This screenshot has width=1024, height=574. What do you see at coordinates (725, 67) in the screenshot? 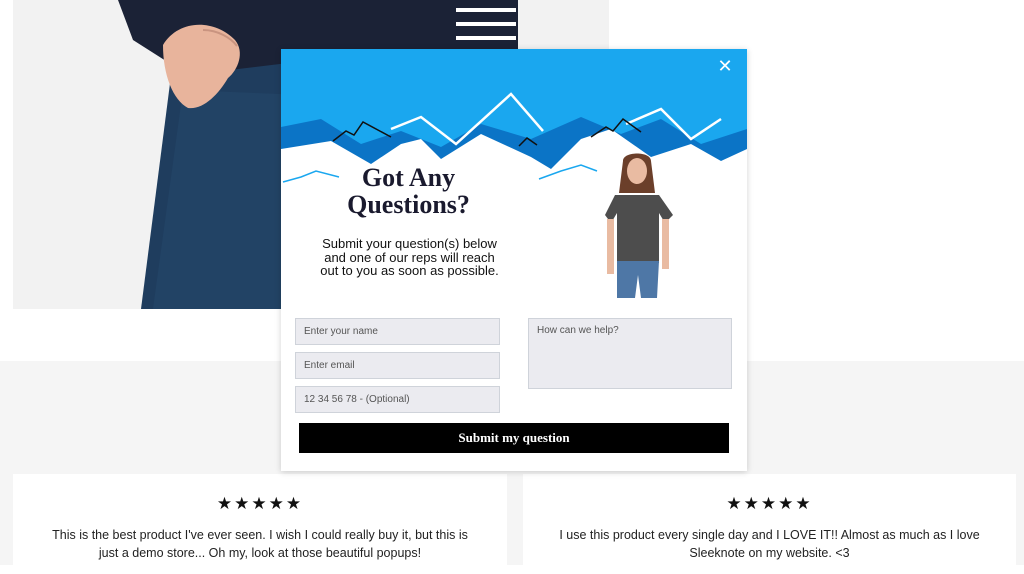
I see `close-icon: ✕` at bounding box center [725, 67].